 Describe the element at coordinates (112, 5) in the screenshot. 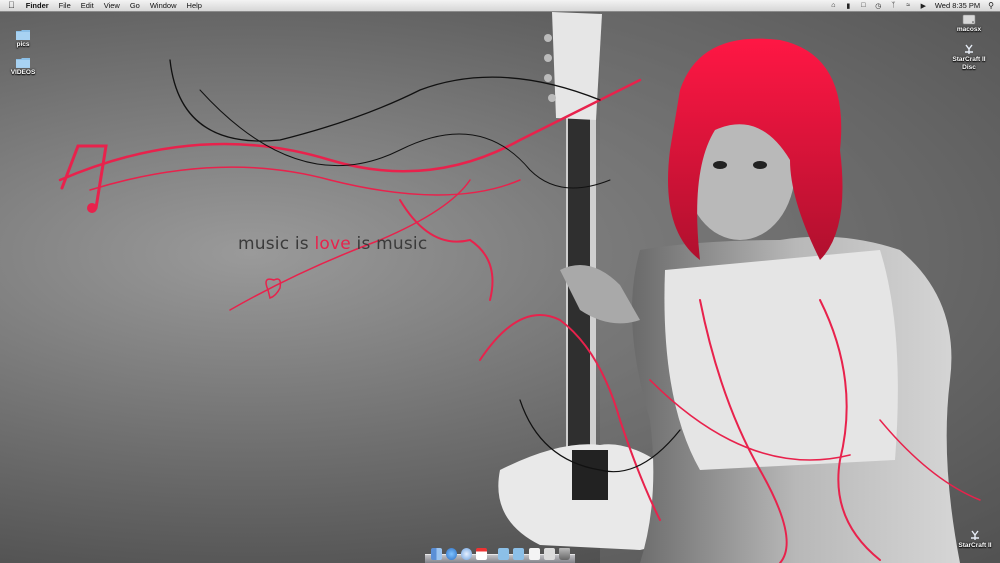

I see `menu-view: View` at that location.